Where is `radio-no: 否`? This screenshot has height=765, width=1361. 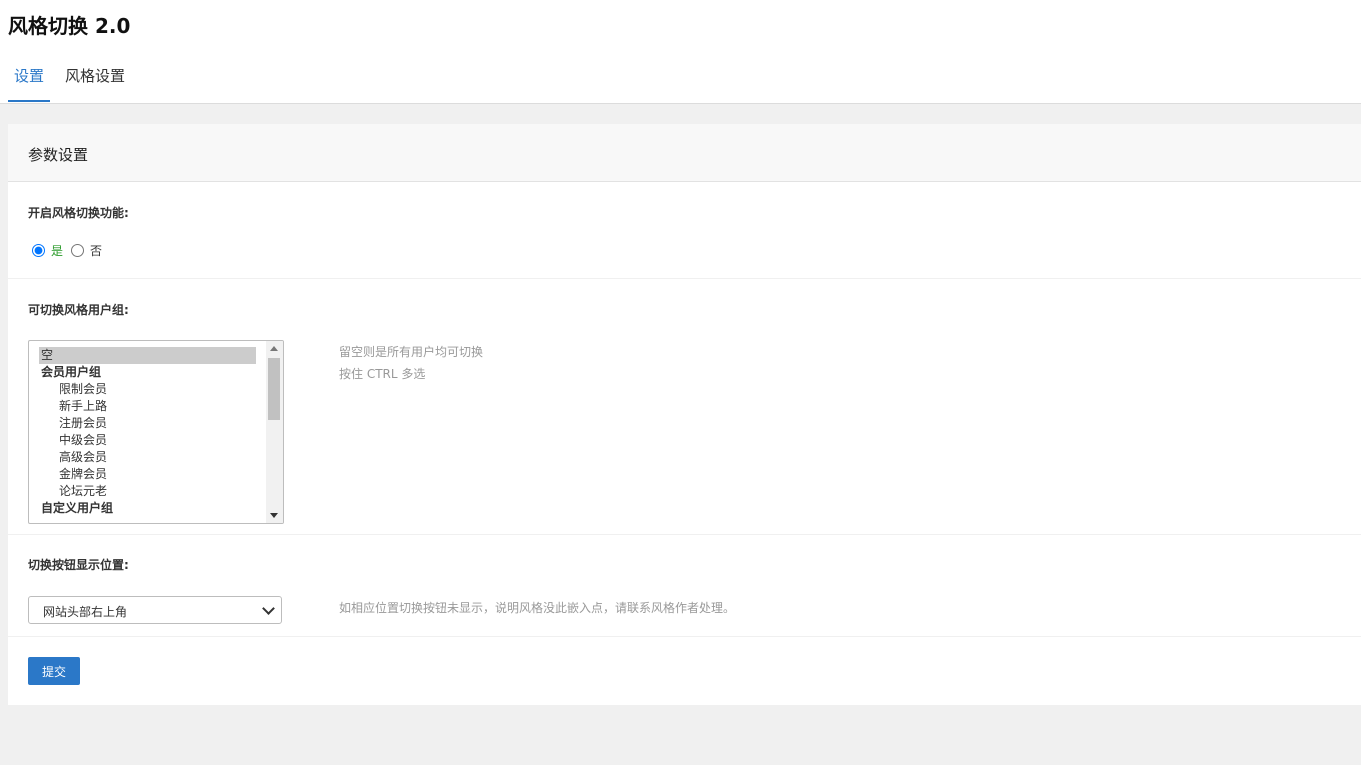
radio-no: 否 is located at coordinates (86, 250).